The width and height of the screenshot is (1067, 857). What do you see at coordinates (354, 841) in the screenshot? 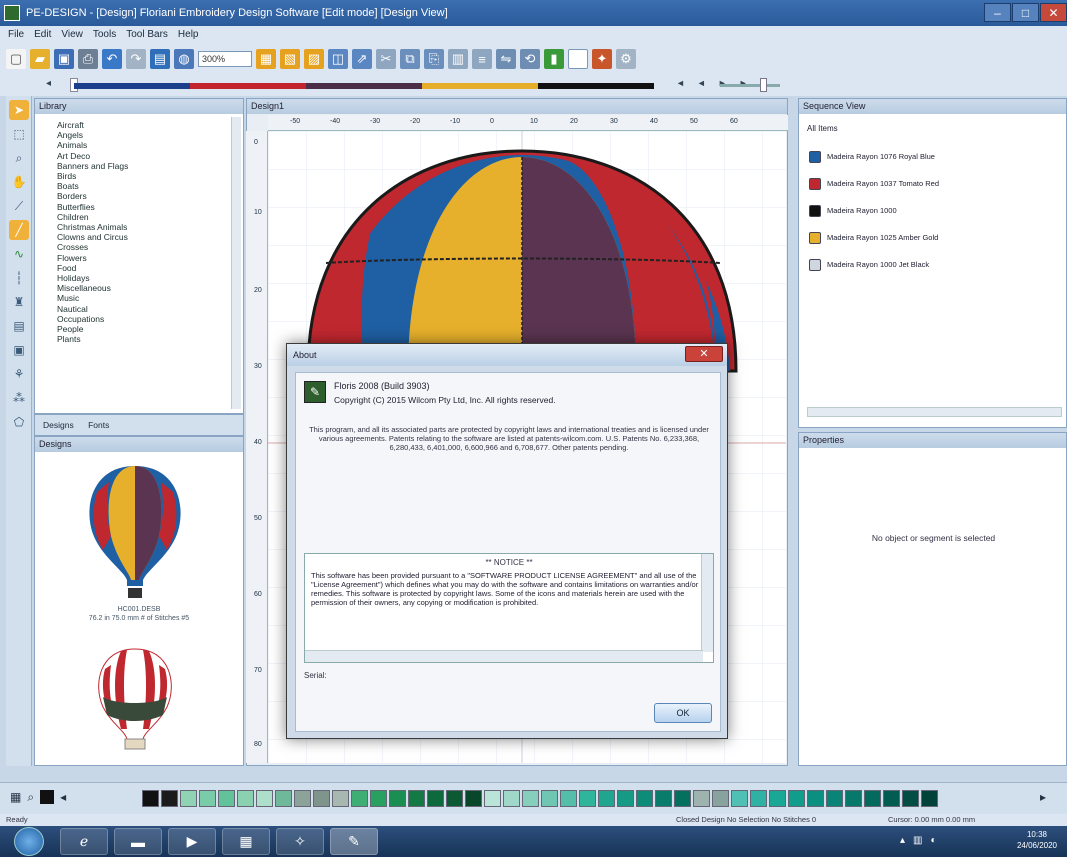
I see `embroidery-app-taskbar-icon: ✎` at bounding box center [354, 841].